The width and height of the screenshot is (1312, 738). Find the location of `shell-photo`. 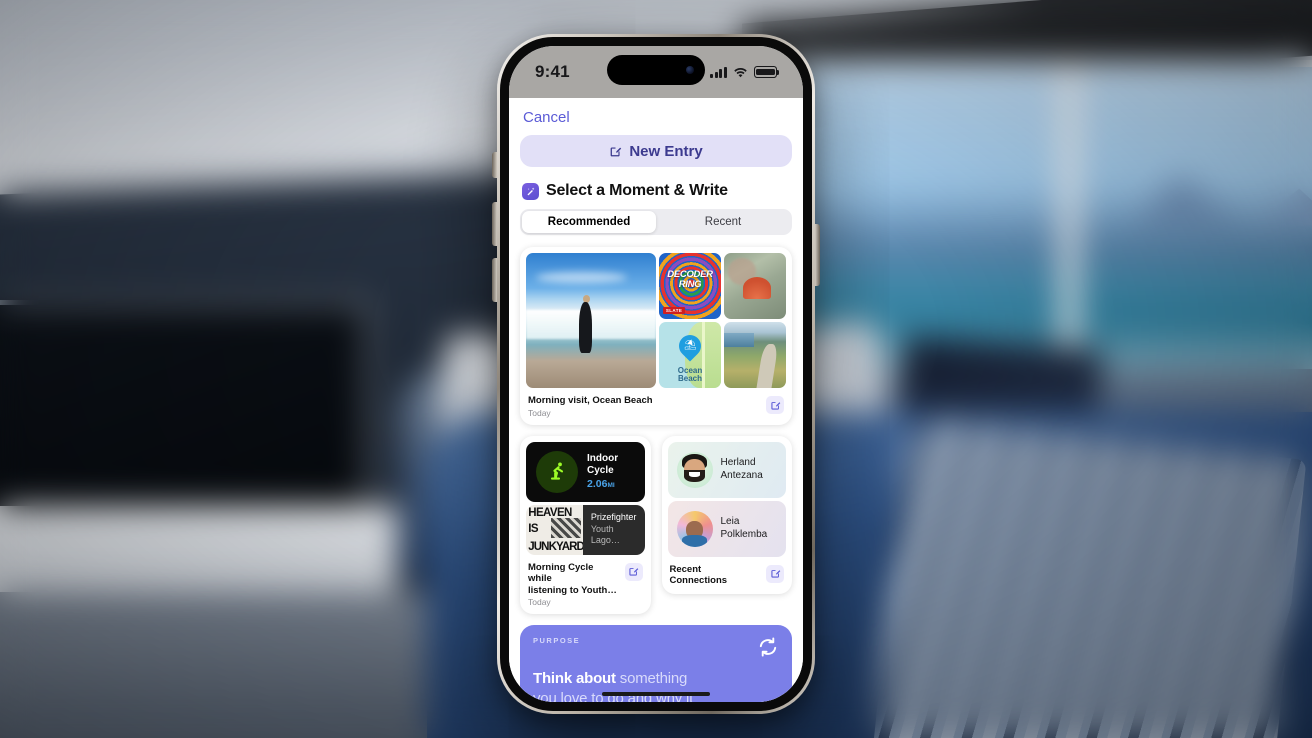

shell-photo is located at coordinates (755, 286).